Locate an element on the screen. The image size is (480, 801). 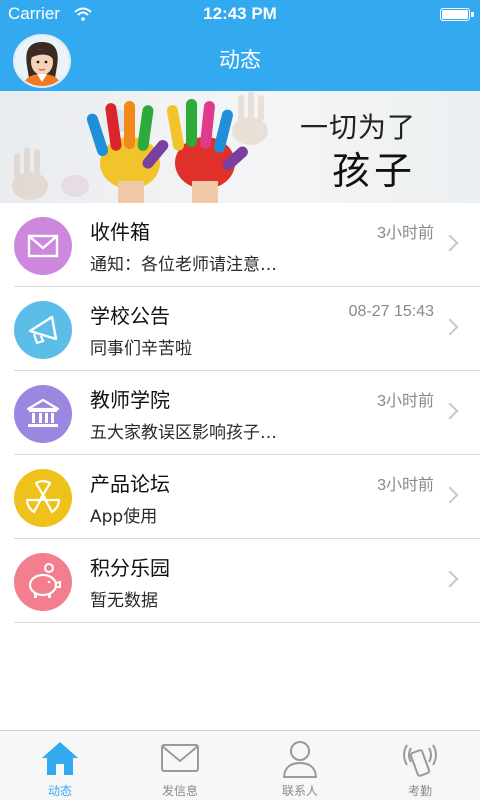
list-item-school-notice: 学校公告 同事们辛苦啦 08-27 15:43 is located at coordinates (247, 329).